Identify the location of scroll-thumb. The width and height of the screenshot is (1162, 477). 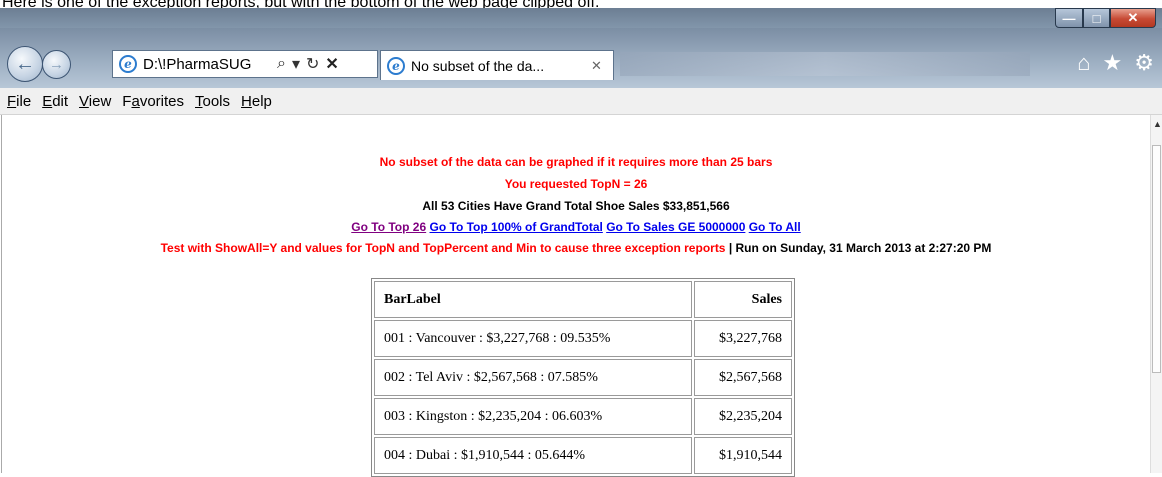
(1156, 259).